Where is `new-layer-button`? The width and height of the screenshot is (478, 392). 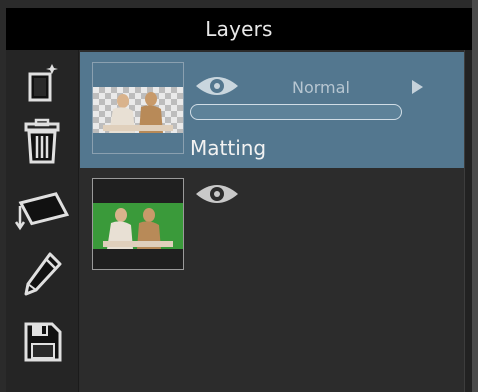
new-layer-button is located at coordinates (42, 82).